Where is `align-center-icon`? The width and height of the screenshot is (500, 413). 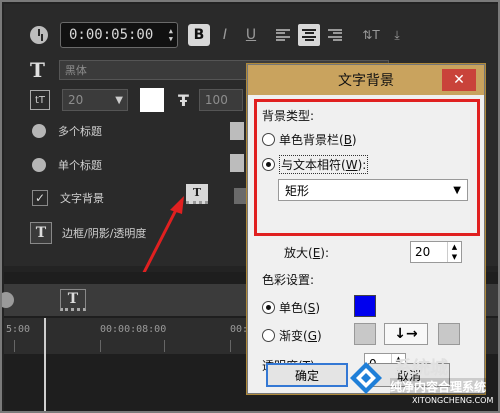 align-center-icon is located at coordinates (309, 35).